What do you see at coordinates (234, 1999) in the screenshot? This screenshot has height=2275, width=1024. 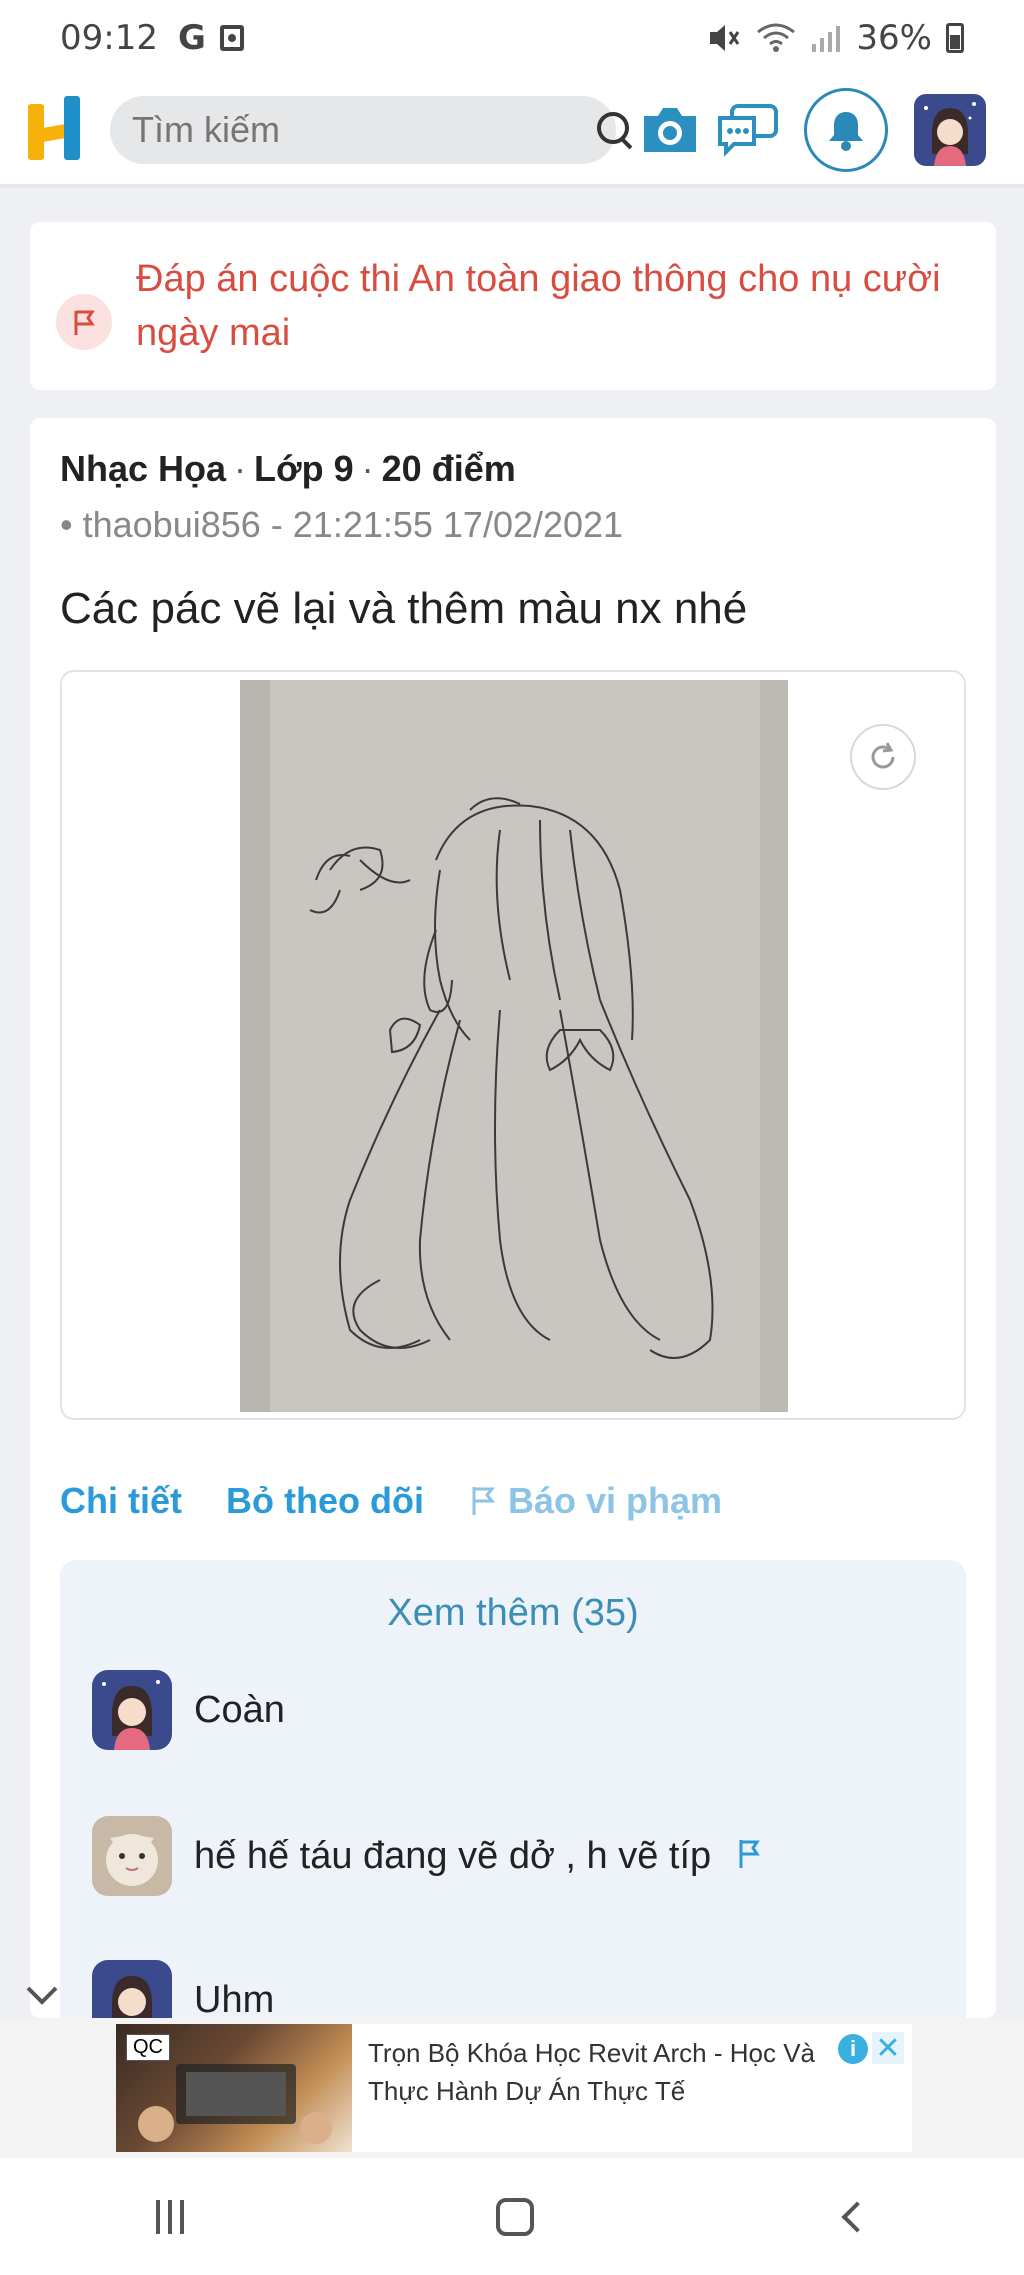 I see `comment-text: Uhm` at bounding box center [234, 1999].